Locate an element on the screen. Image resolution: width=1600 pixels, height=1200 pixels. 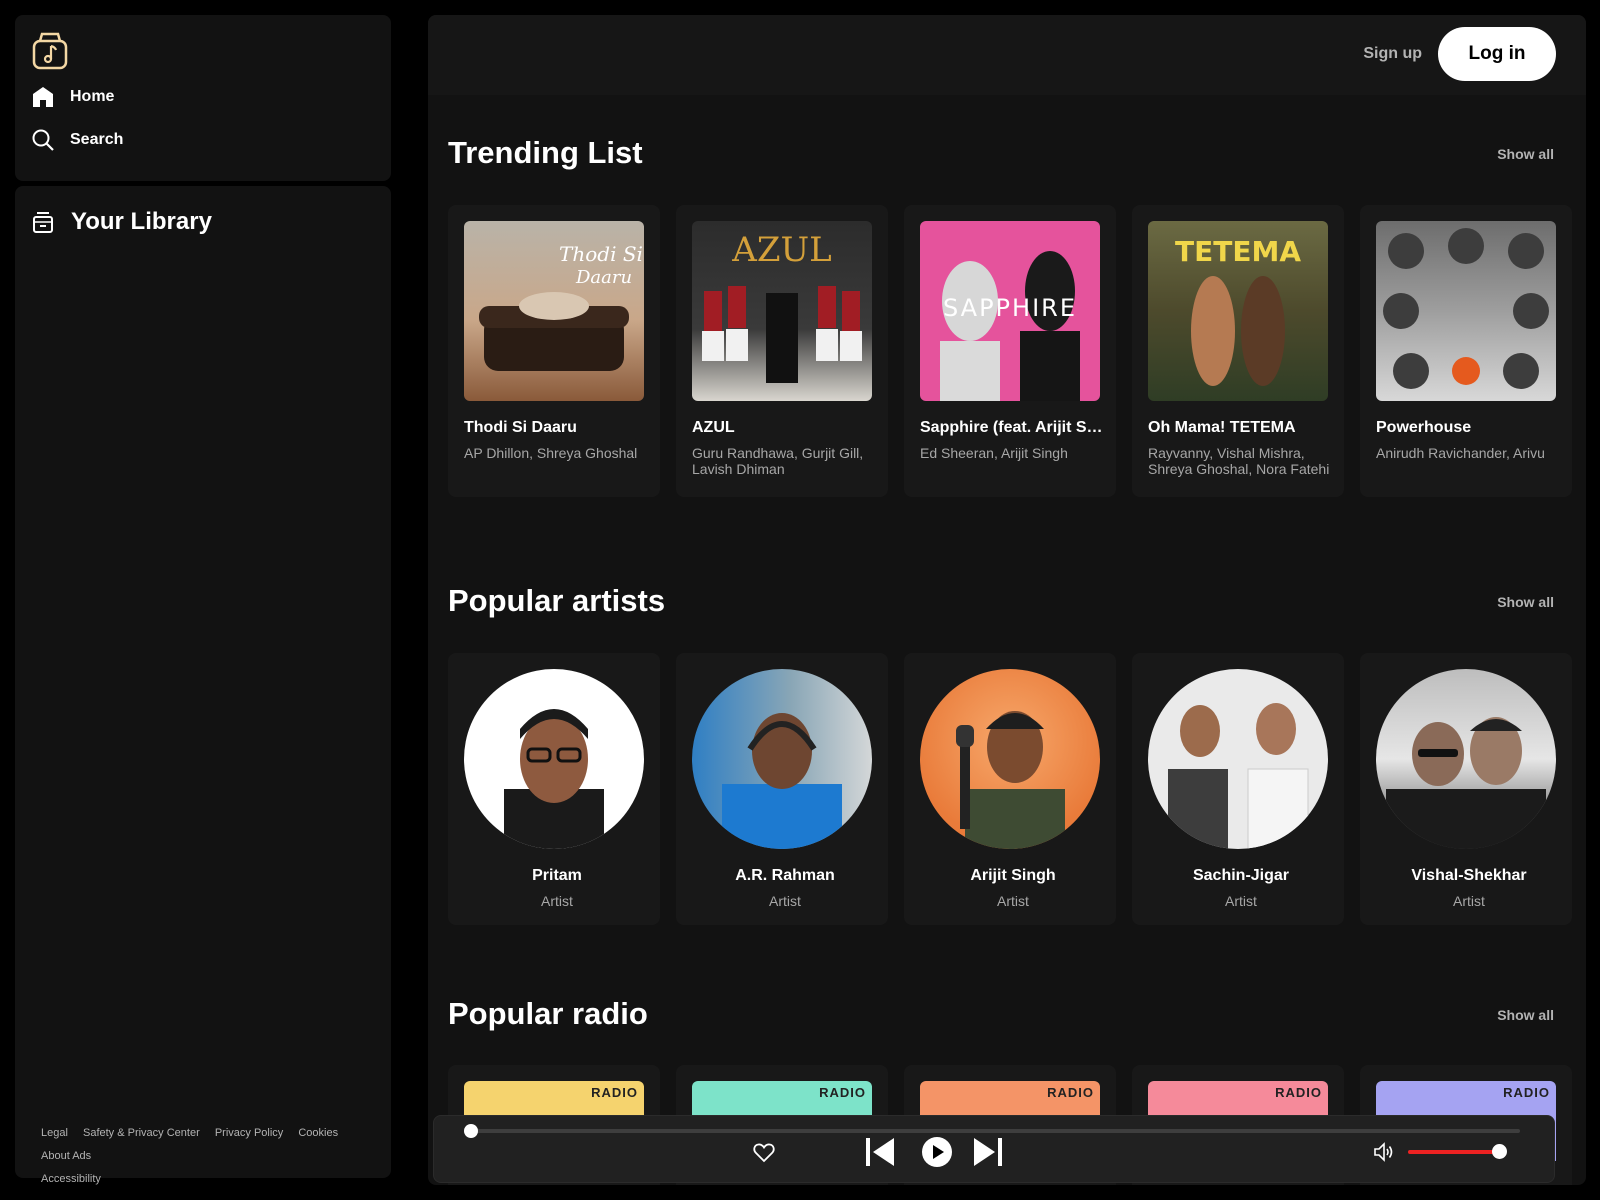
show-all-radio: Show all is located at coordinates (1525, 1015).